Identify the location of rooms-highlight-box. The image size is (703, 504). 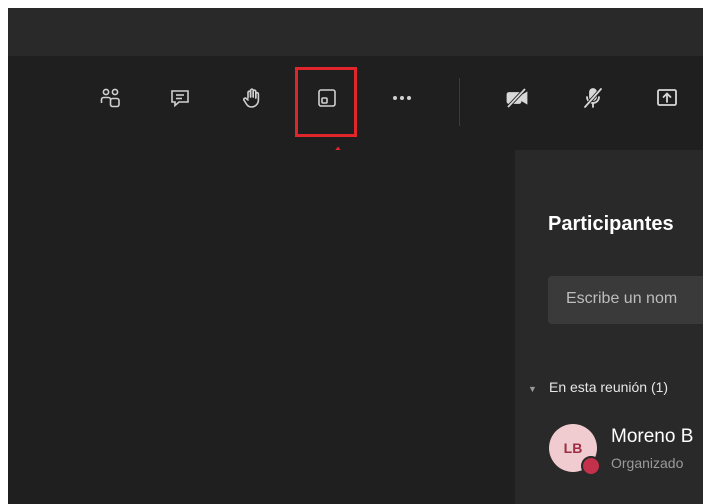
(326, 102).